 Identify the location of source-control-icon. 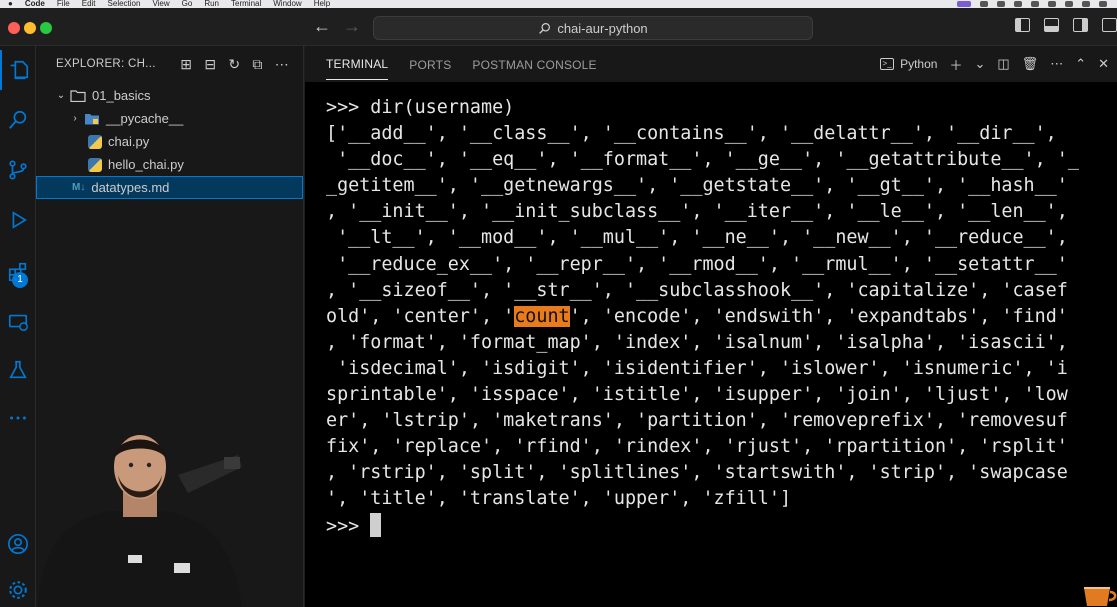
(18, 170).